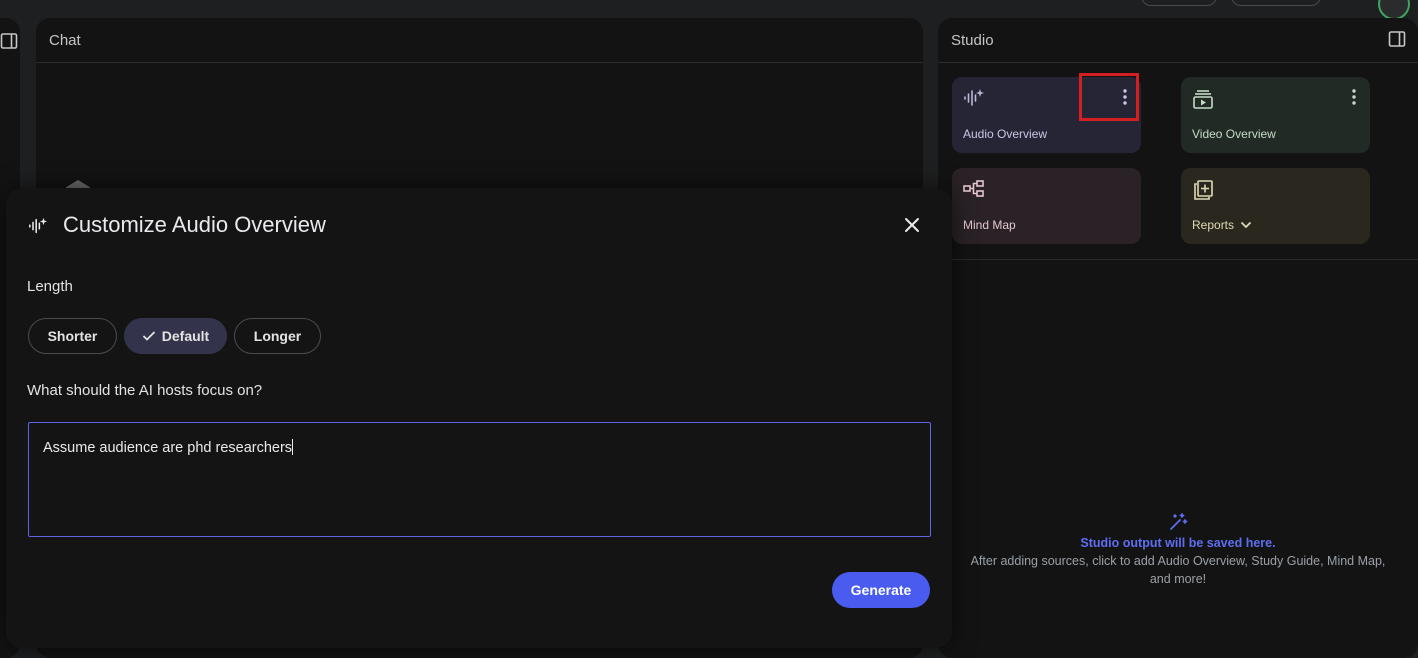 The image size is (1418, 658). Describe the element at coordinates (1179, 521) in the screenshot. I see `magic-wand-icon` at that location.